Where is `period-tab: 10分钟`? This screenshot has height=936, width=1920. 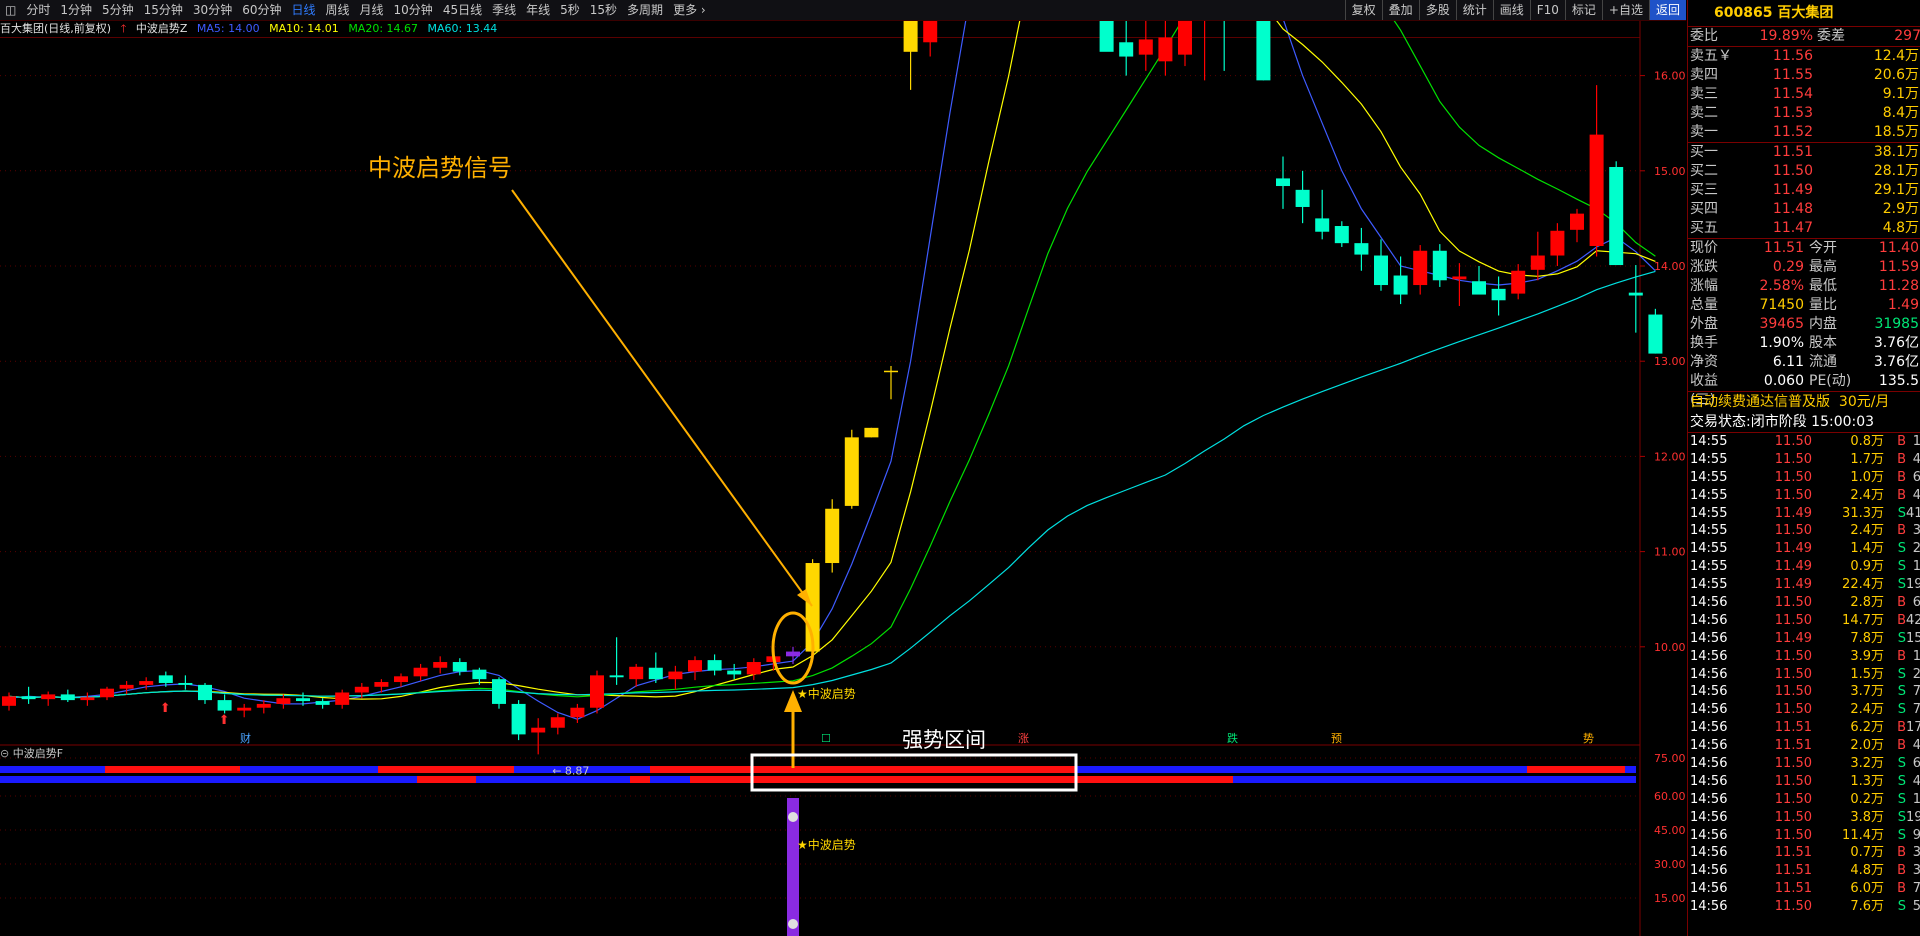
period-tab: 10分钟 is located at coordinates (413, 10).